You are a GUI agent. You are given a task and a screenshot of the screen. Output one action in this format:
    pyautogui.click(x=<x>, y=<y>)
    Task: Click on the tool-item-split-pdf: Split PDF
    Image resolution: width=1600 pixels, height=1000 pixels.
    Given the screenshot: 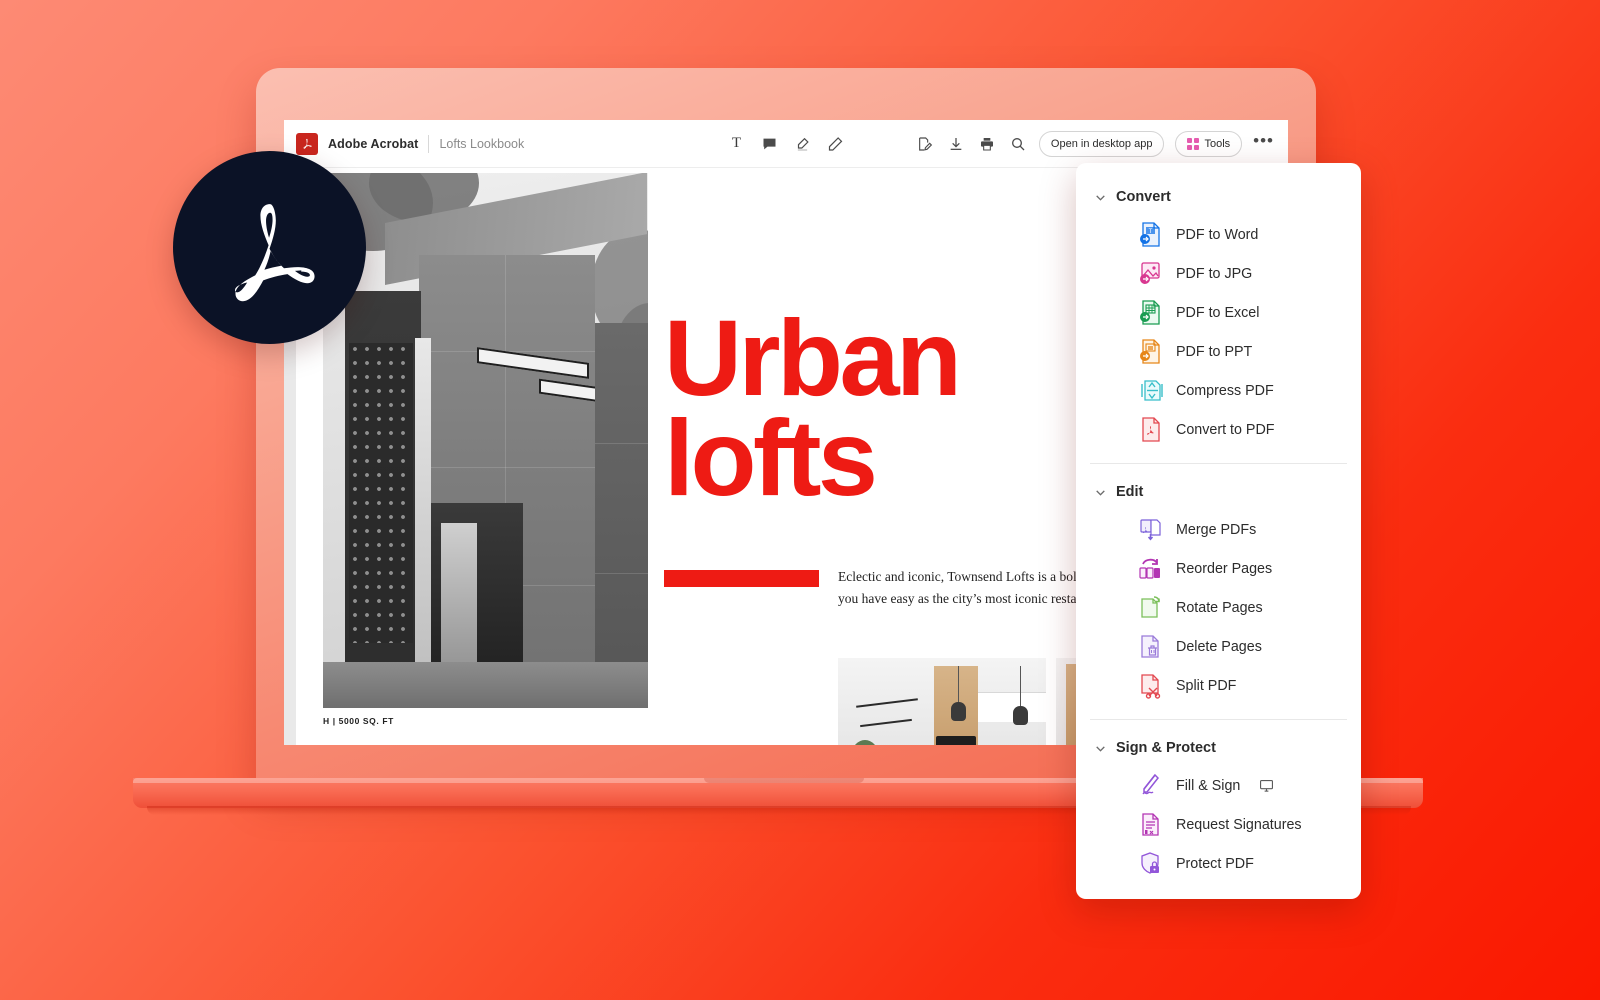 What is the action you would take?
    pyautogui.click(x=1218, y=685)
    